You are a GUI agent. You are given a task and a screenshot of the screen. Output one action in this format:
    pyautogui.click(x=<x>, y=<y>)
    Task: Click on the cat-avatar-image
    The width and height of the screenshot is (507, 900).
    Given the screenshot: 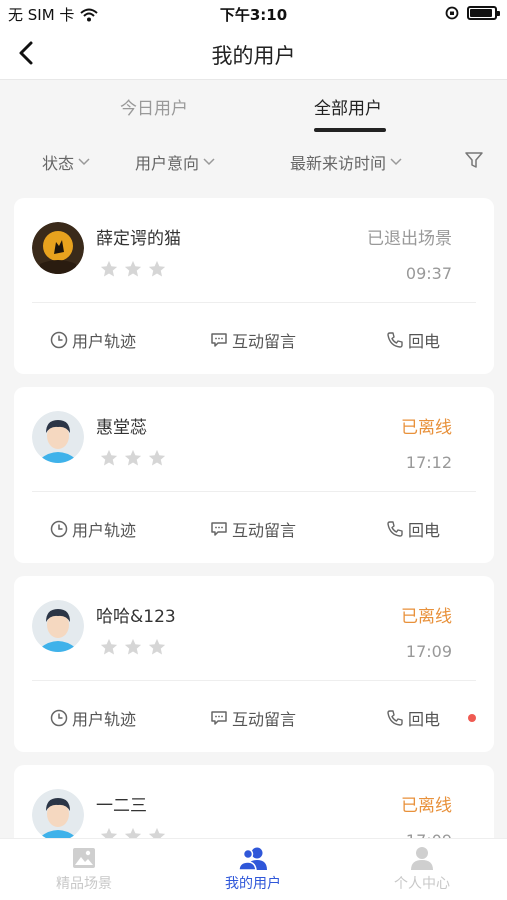 What is the action you would take?
    pyautogui.click(x=58, y=248)
    